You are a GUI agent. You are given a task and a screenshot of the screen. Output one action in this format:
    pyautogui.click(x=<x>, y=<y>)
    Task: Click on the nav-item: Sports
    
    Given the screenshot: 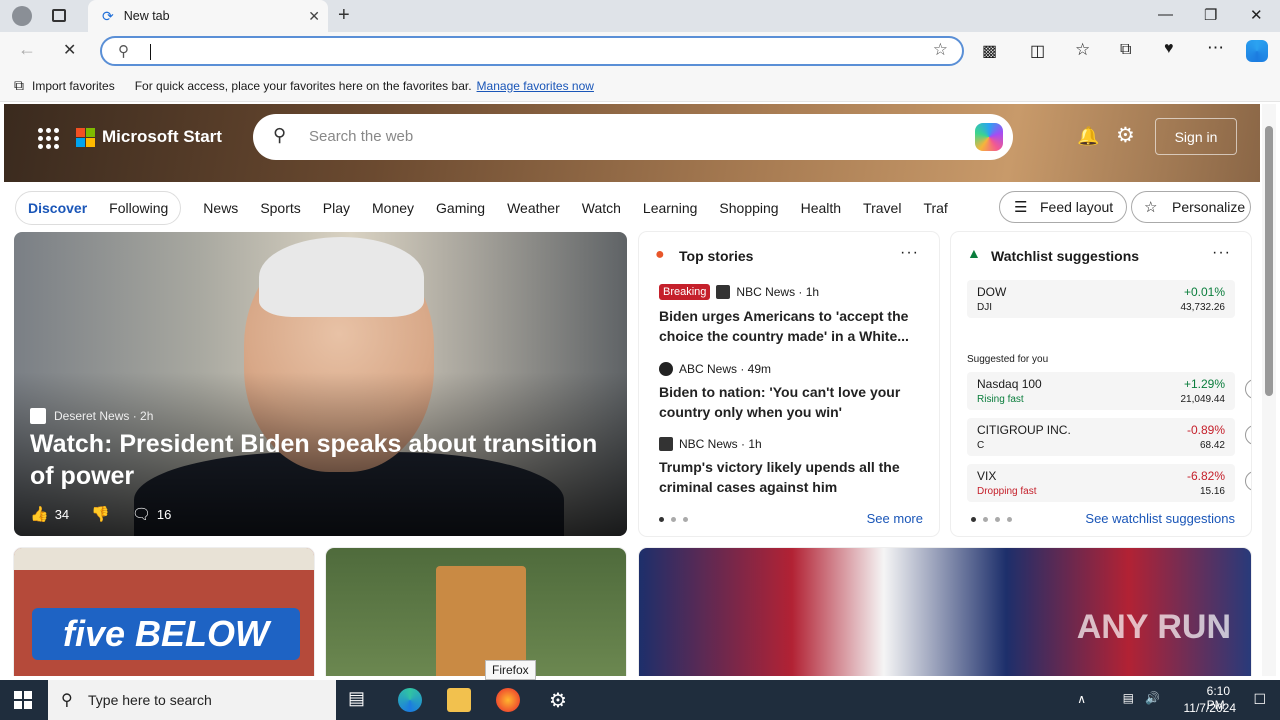 What is the action you would take?
    pyautogui.click(x=280, y=208)
    